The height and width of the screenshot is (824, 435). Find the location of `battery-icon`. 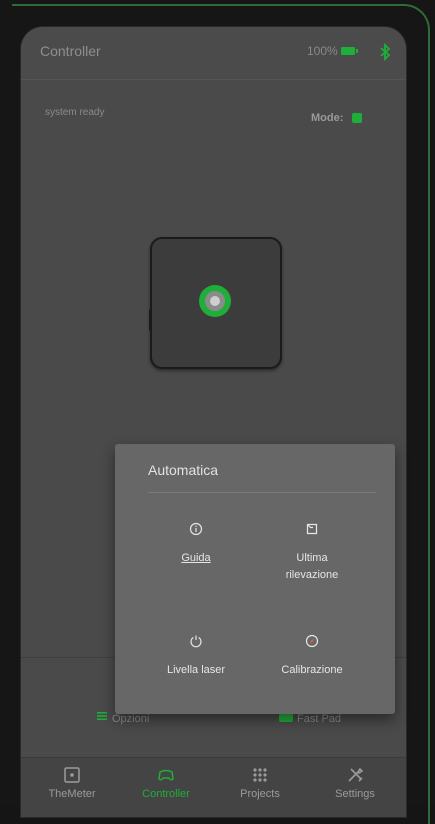

battery-icon is located at coordinates (349, 51).